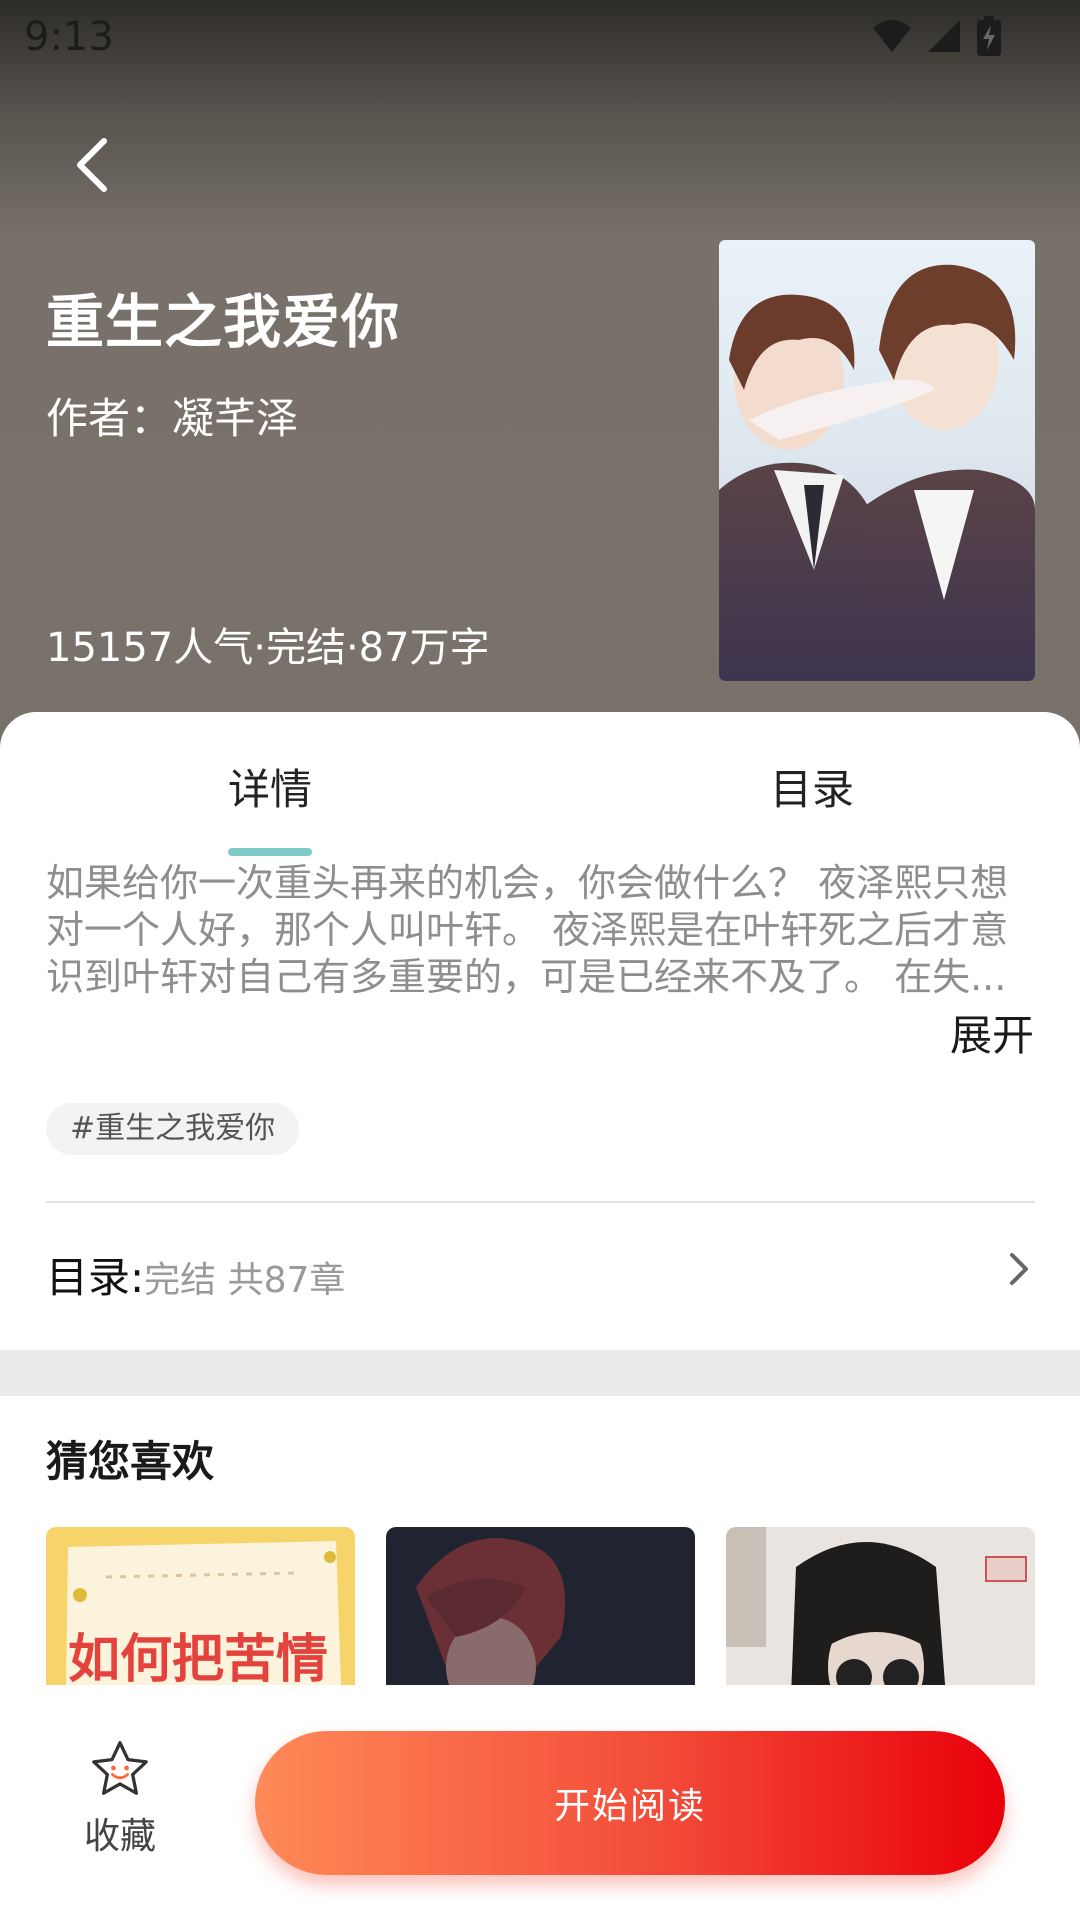  I want to click on toc-label-text: 目录:, so click(95, 1277).